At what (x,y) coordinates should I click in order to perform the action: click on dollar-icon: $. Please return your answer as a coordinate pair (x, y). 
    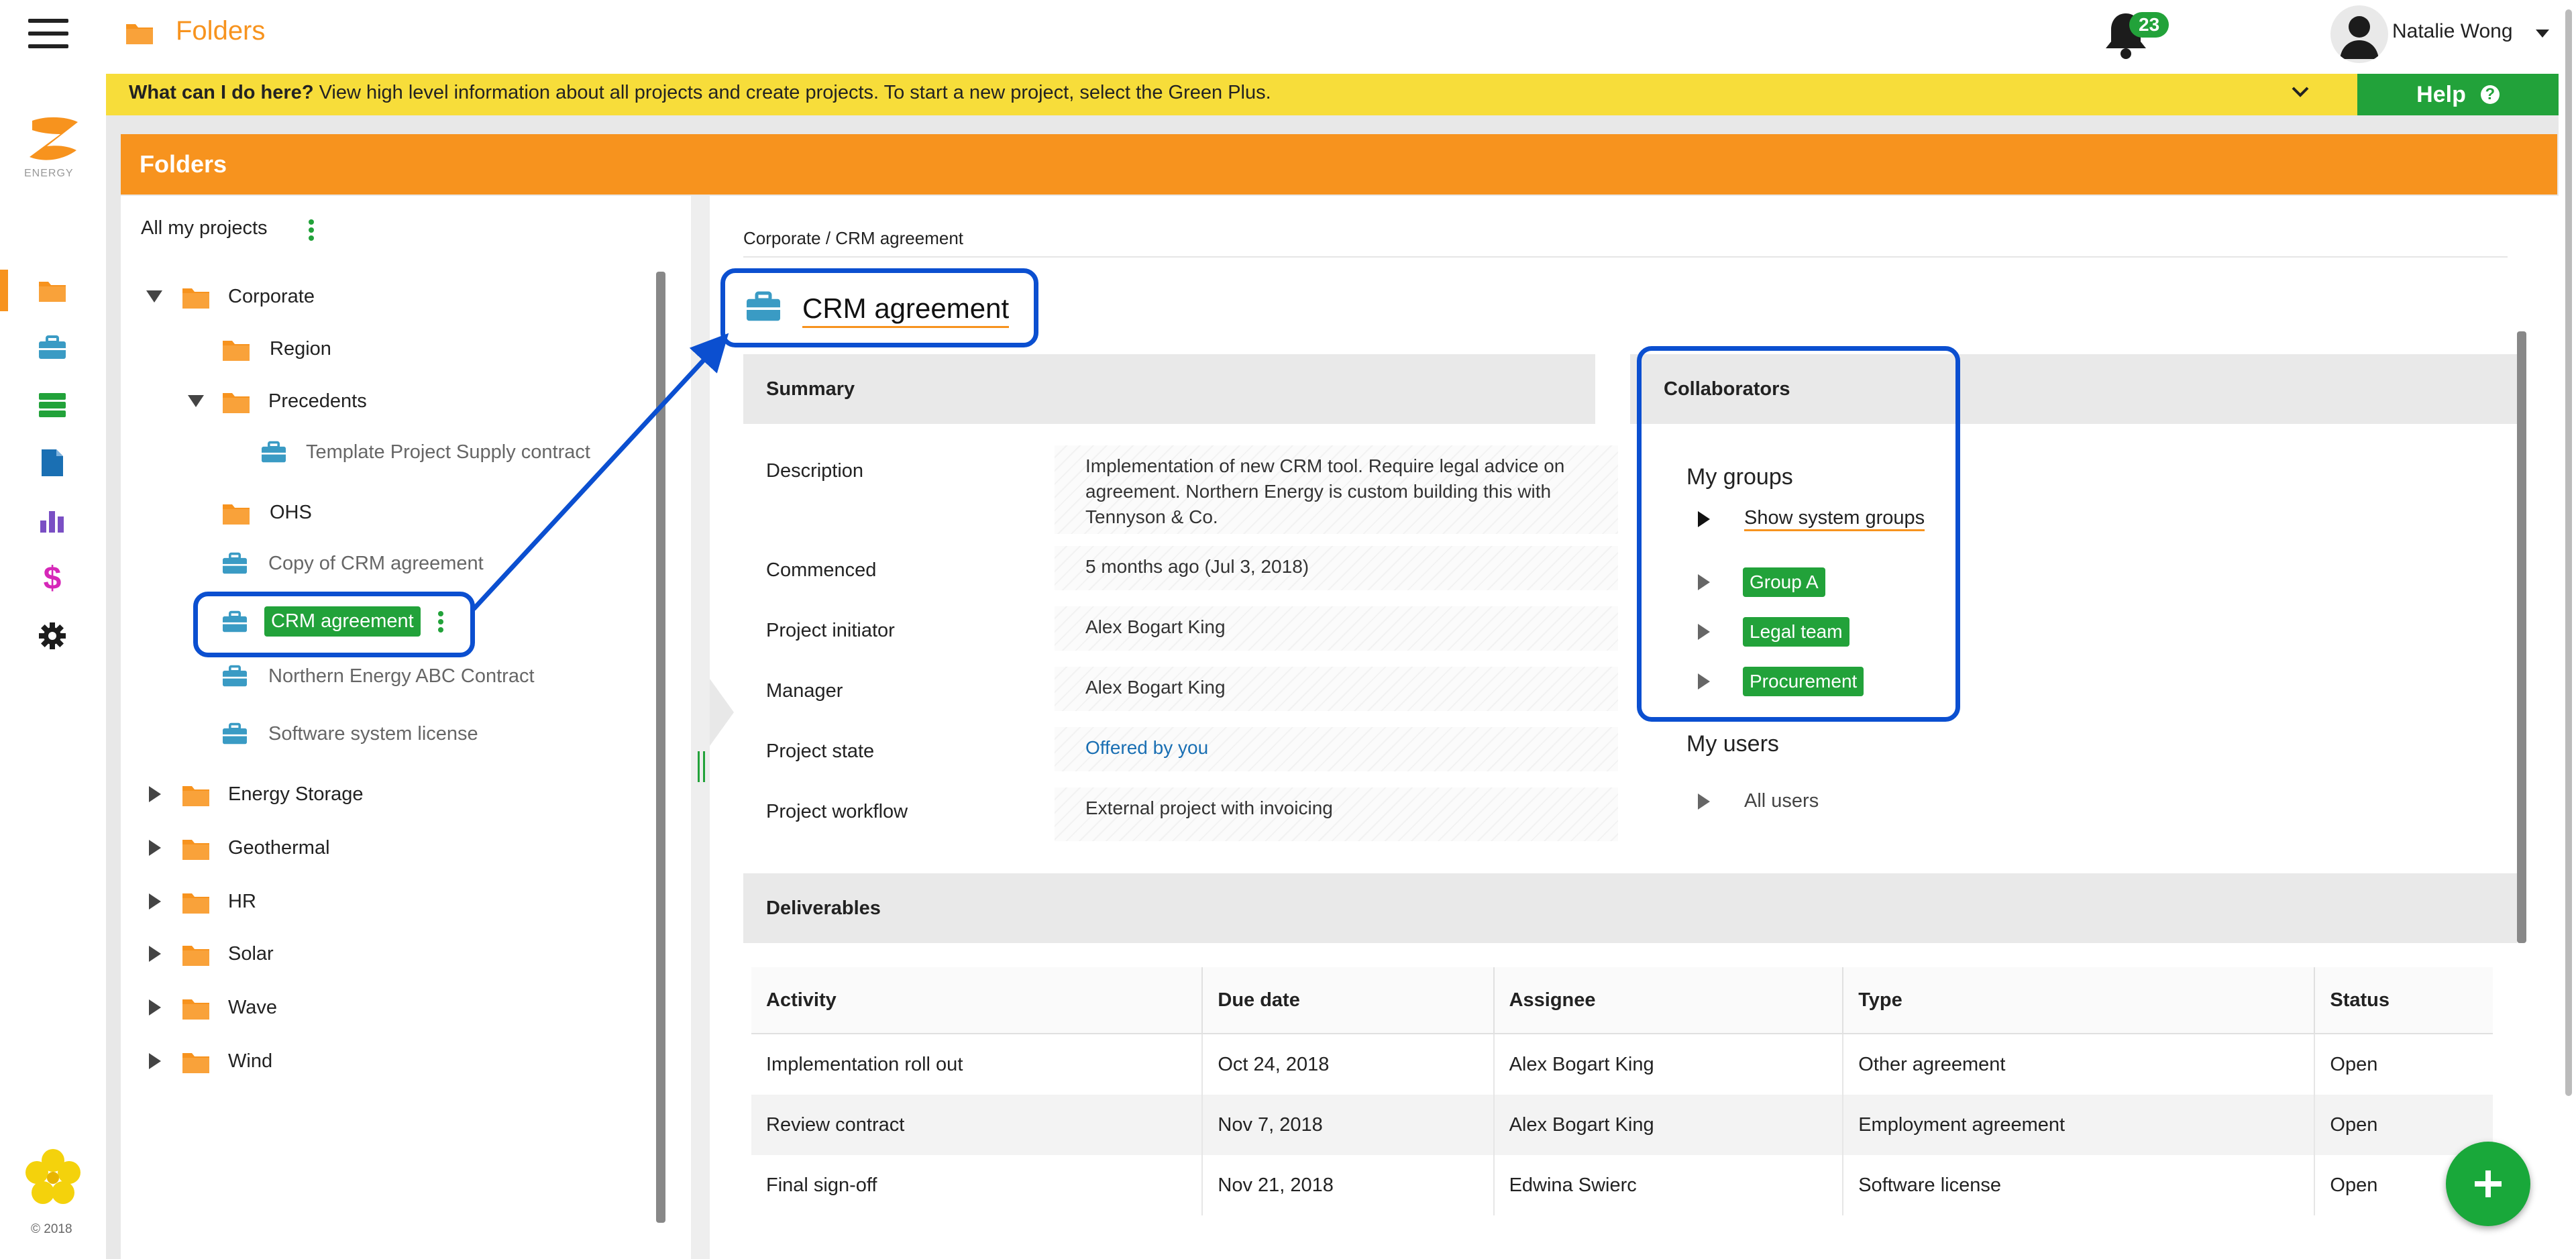
    Looking at the image, I should click on (52, 578).